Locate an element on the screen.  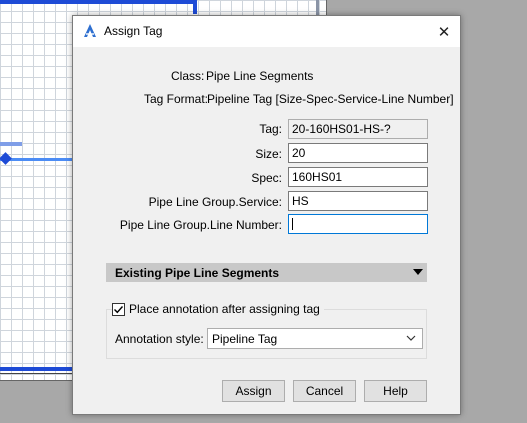
existing-segments-section: Existing Pipe Line Segments is located at coordinates (266, 272).